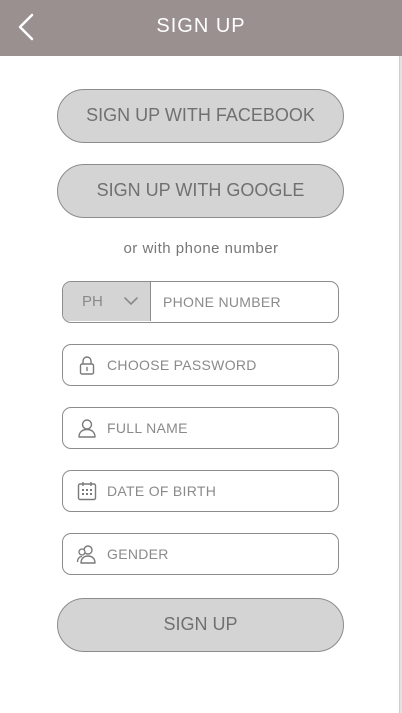 The image size is (402, 713). I want to click on signup-submit-button: SIGN UP, so click(200, 625).